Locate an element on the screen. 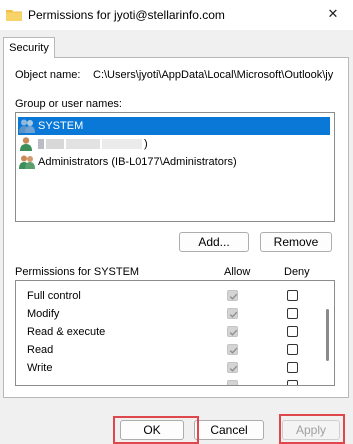  title-bar: Permissions for jyoti@stellarinfo.com ✕ is located at coordinates (176, 15).